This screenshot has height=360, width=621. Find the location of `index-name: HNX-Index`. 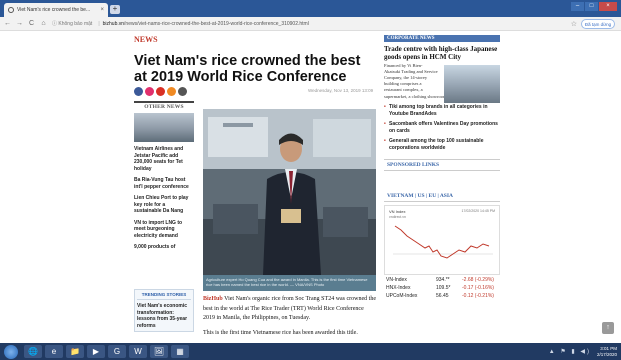

index-name: HNX-Index is located at coordinates (398, 288).